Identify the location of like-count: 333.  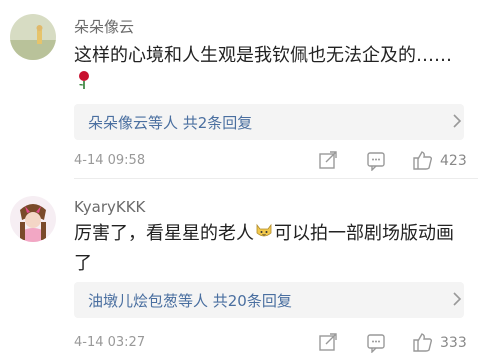
(453, 343).